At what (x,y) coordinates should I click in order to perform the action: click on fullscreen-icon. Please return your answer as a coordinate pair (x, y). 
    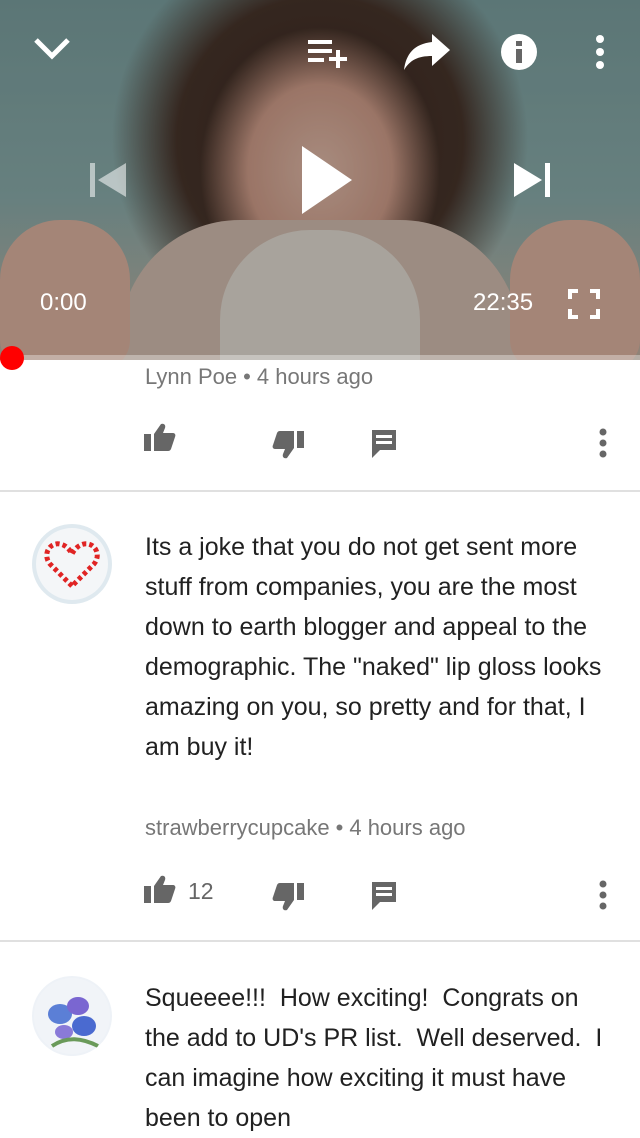
    Looking at the image, I should click on (584, 304).